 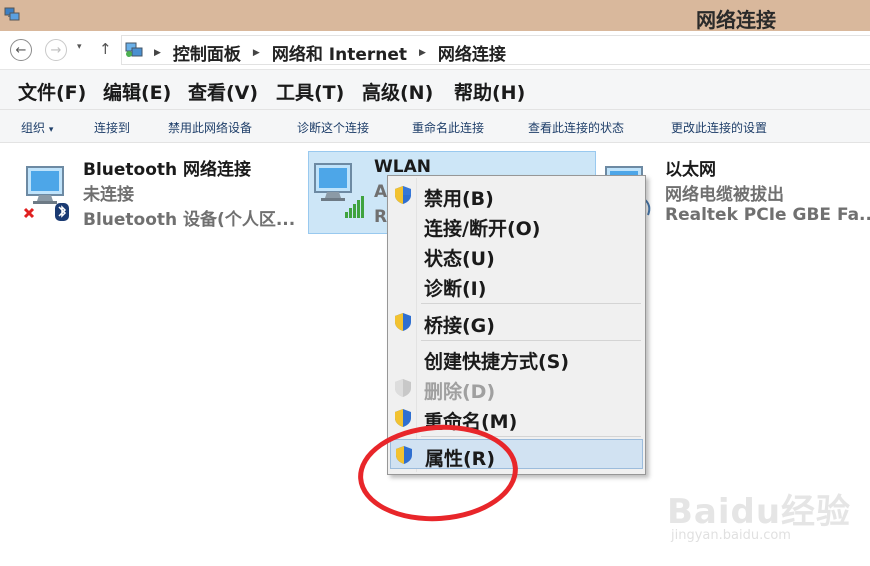 I want to click on connection-name: Bluetooth 网络连接, so click(x=167, y=170).